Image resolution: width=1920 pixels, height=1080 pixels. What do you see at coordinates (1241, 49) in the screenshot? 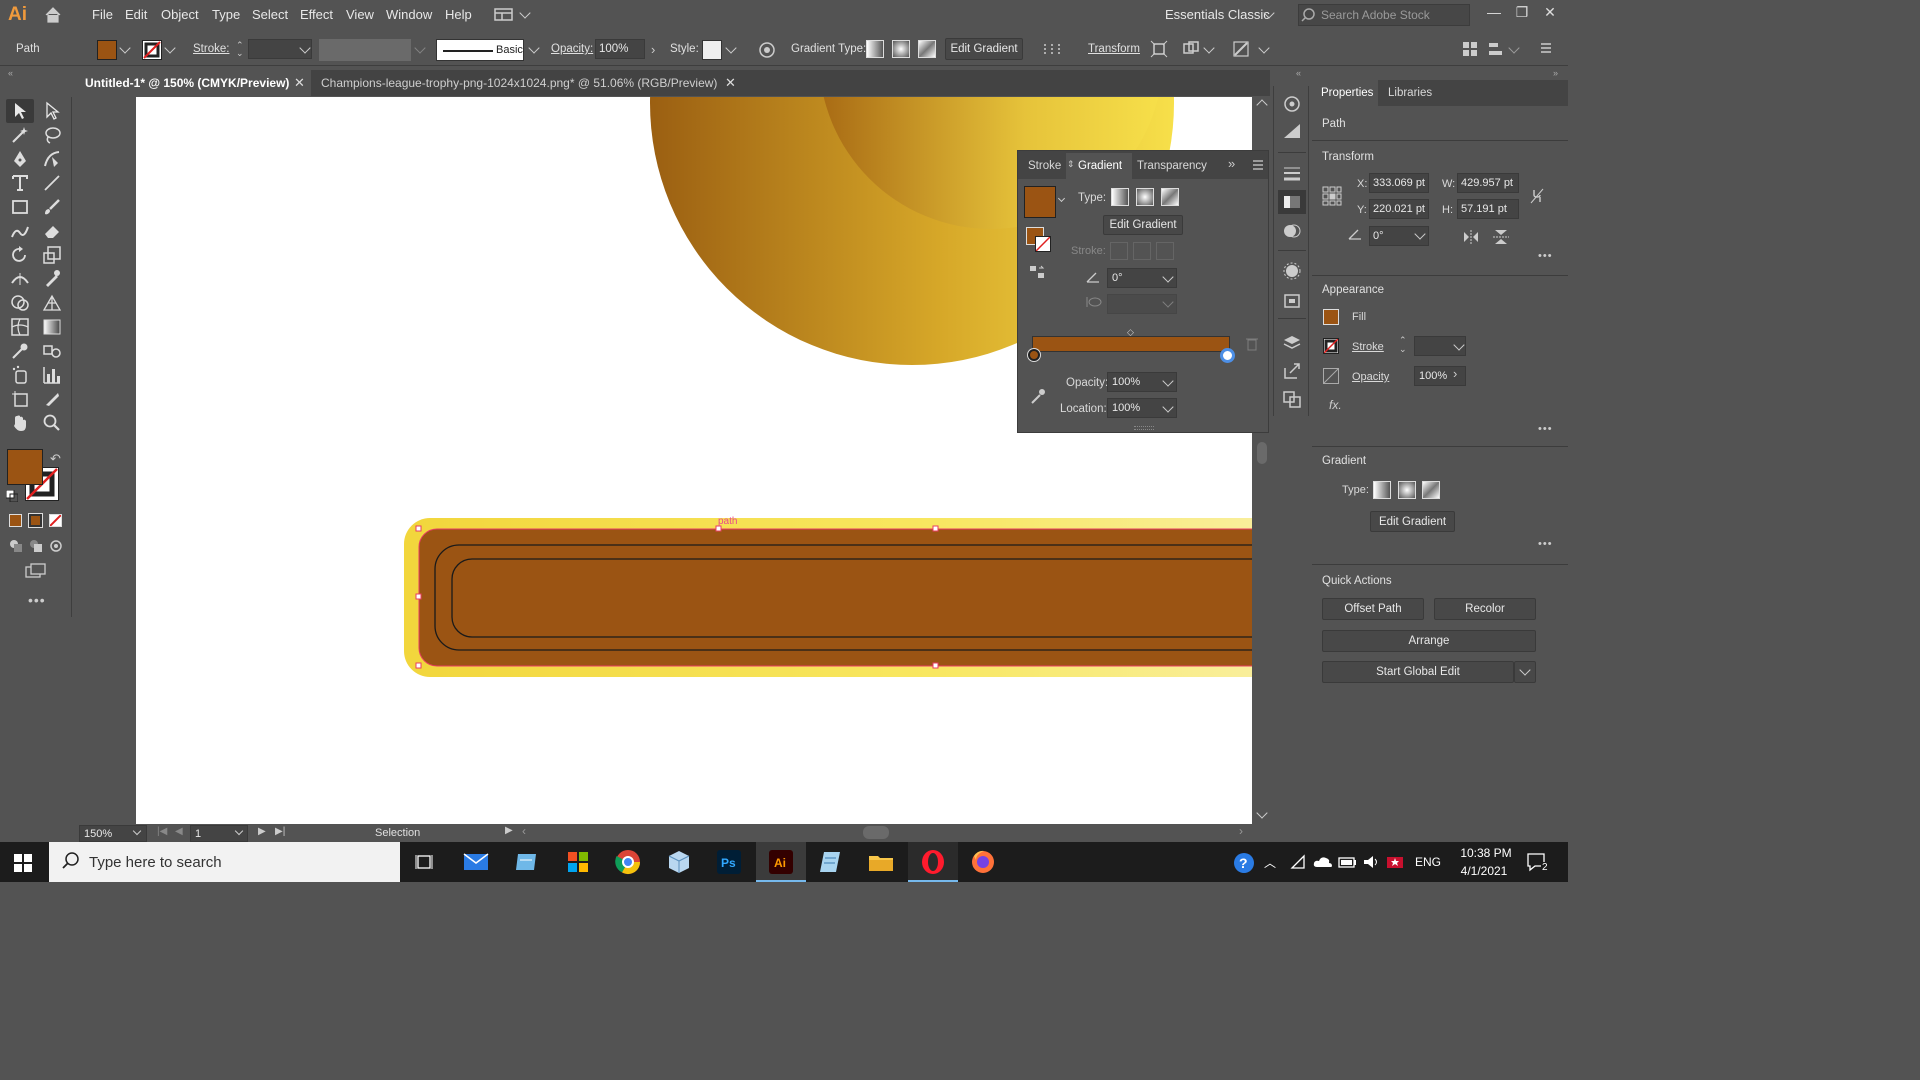
I see `puppet-warp-icon` at bounding box center [1241, 49].